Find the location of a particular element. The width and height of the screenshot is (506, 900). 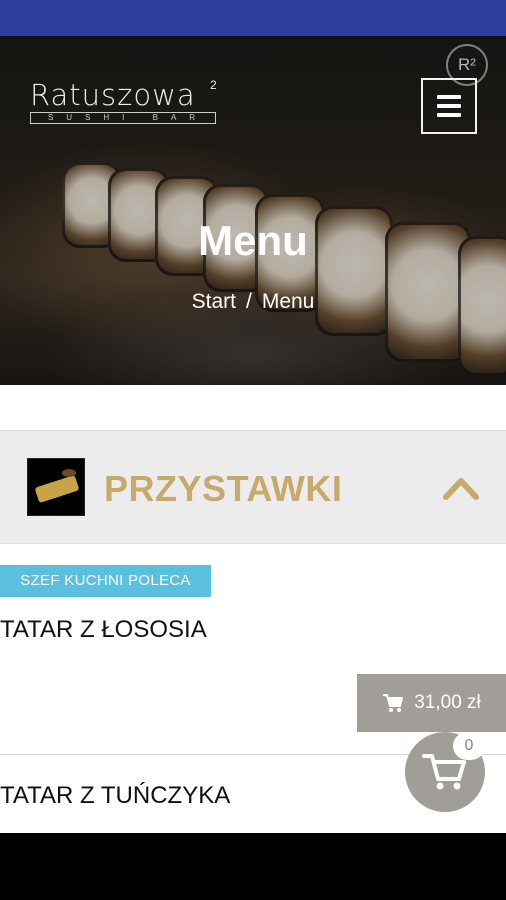

breadcrumb-start-link: Start is located at coordinates (214, 301).